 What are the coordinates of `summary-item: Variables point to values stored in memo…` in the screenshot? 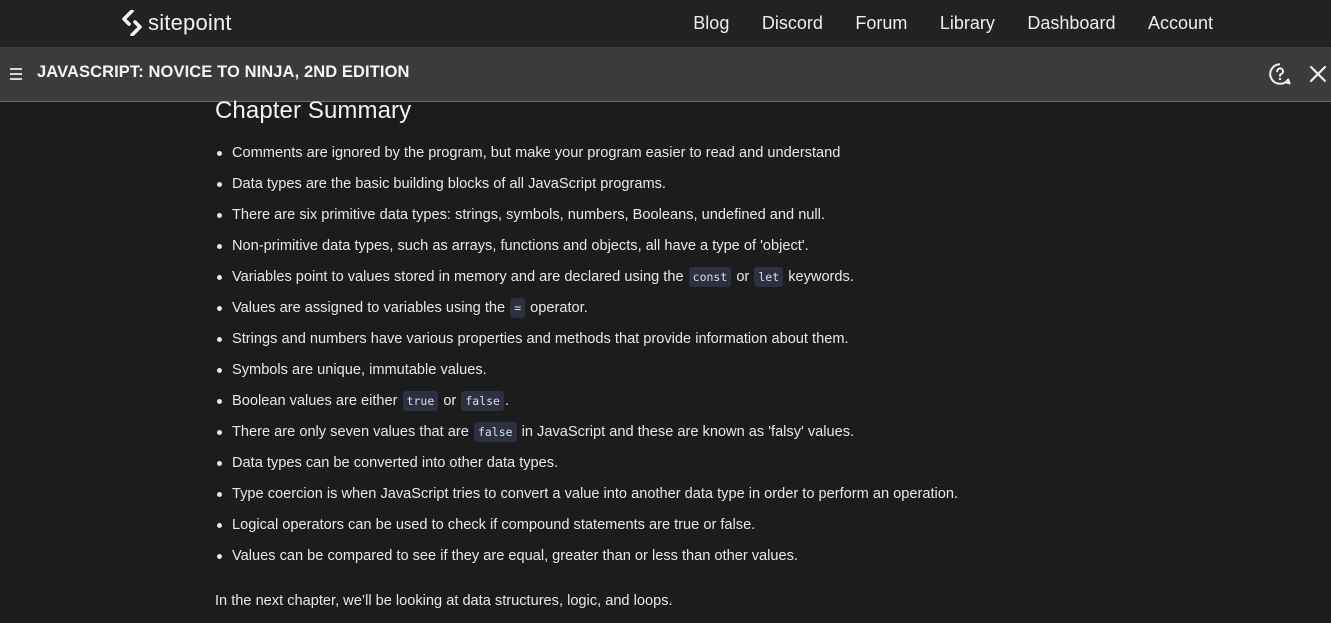 It's located at (665, 282).